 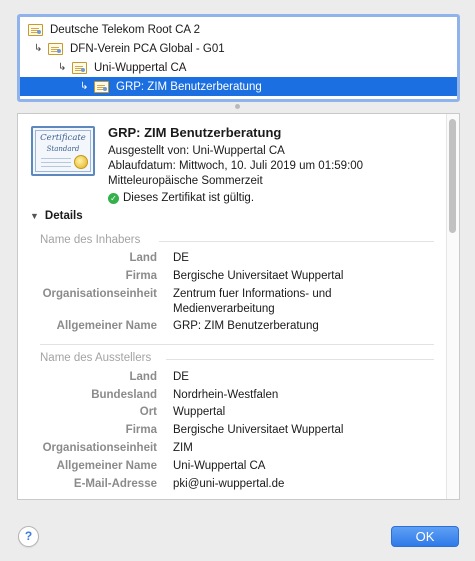 I want to click on chain-item-root: Deutsche Telekom Root CA 2, so click(x=238, y=29).